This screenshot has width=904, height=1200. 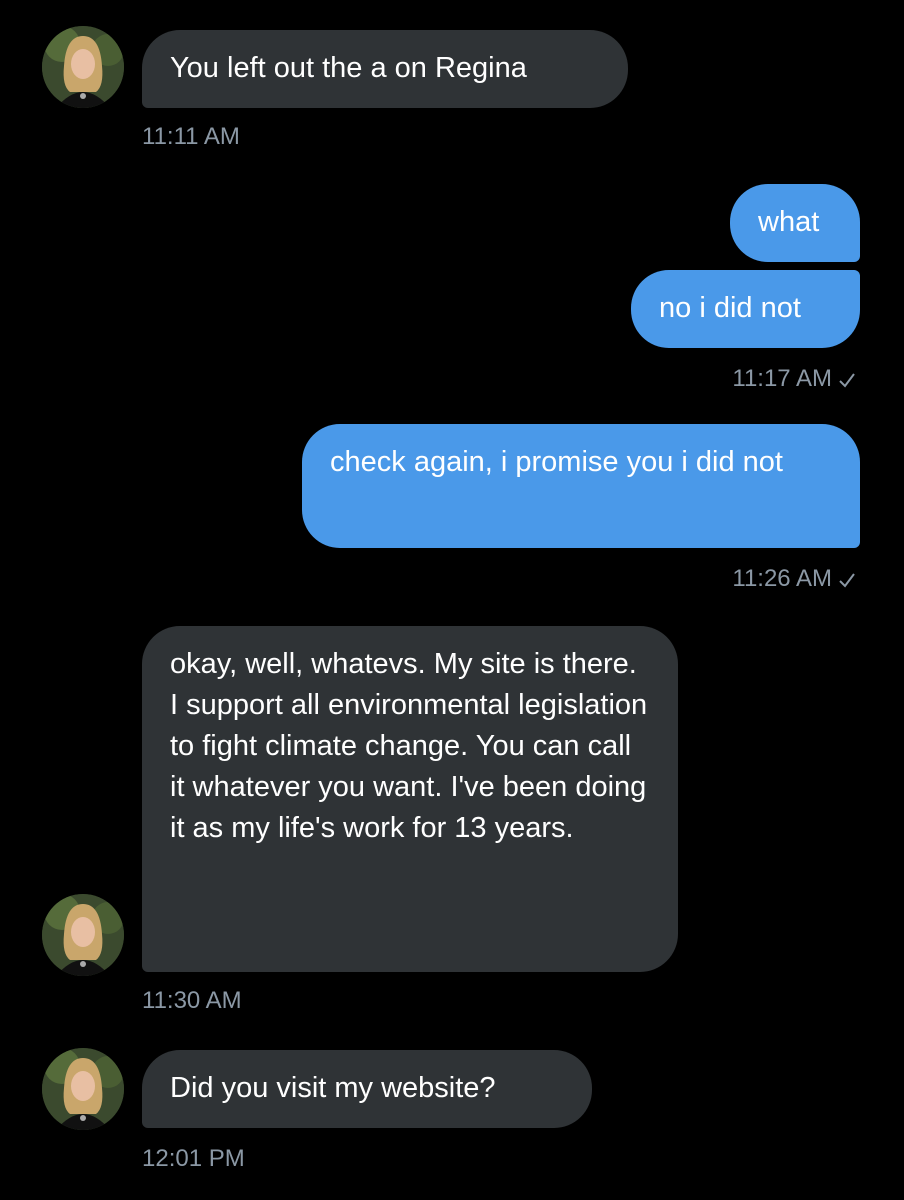 I want to click on incoming-message-bubble: You left out the a on Regina, so click(x=385, y=69).